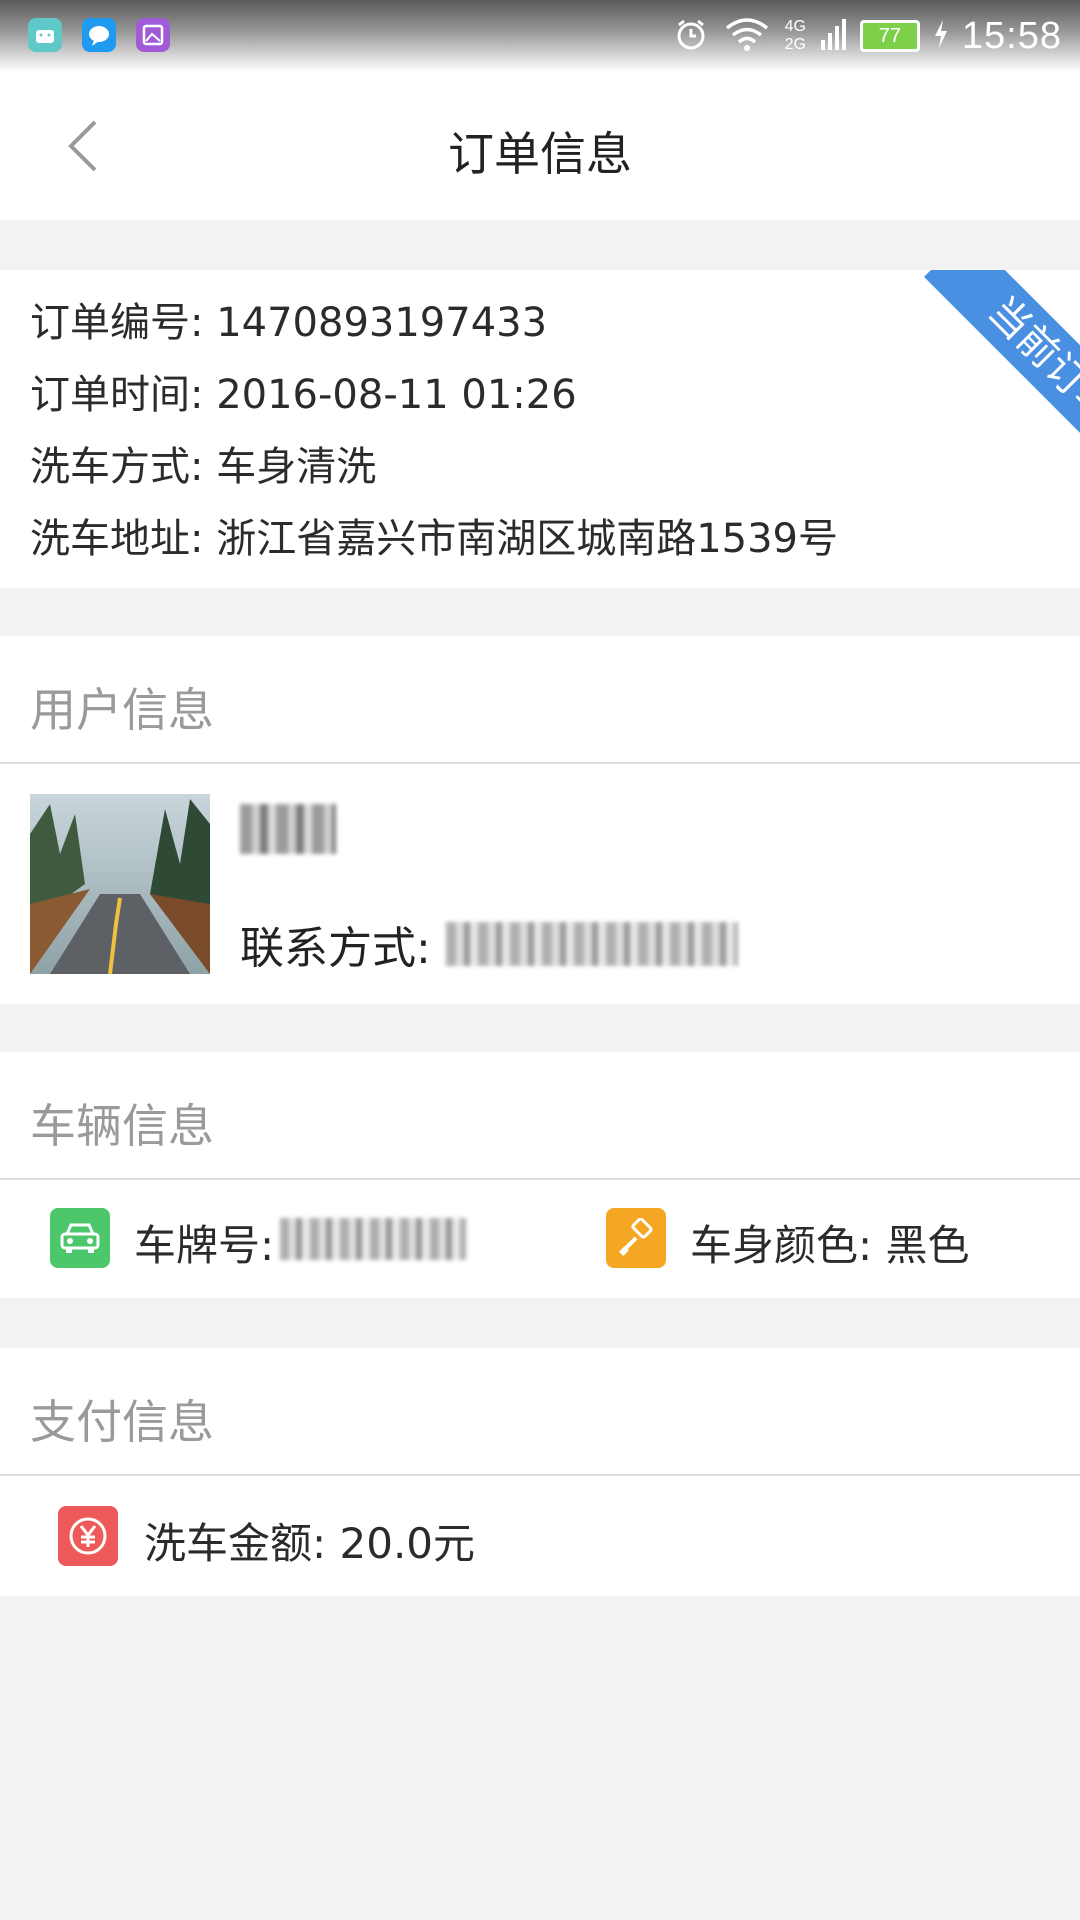  Describe the element at coordinates (540, 1239) in the screenshot. I see `vehicle-info-body: 车牌号: 车身颜色: 黑色` at that location.